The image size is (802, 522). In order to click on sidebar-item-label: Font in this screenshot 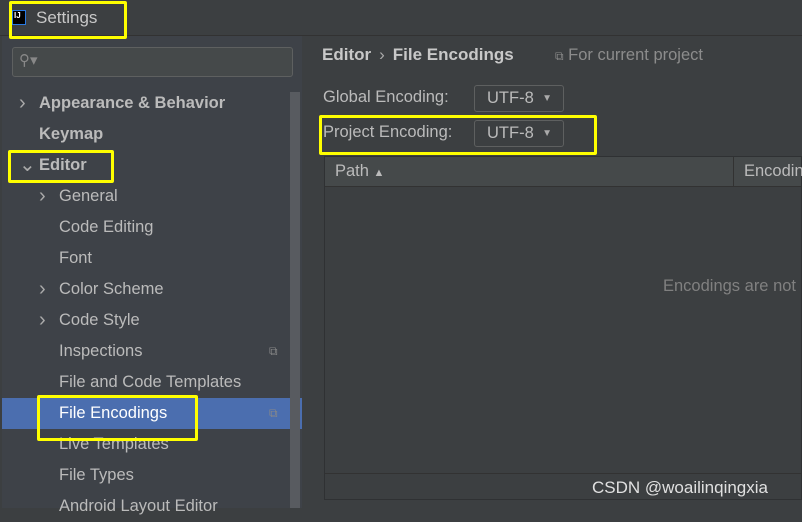, I will do `click(76, 258)`.